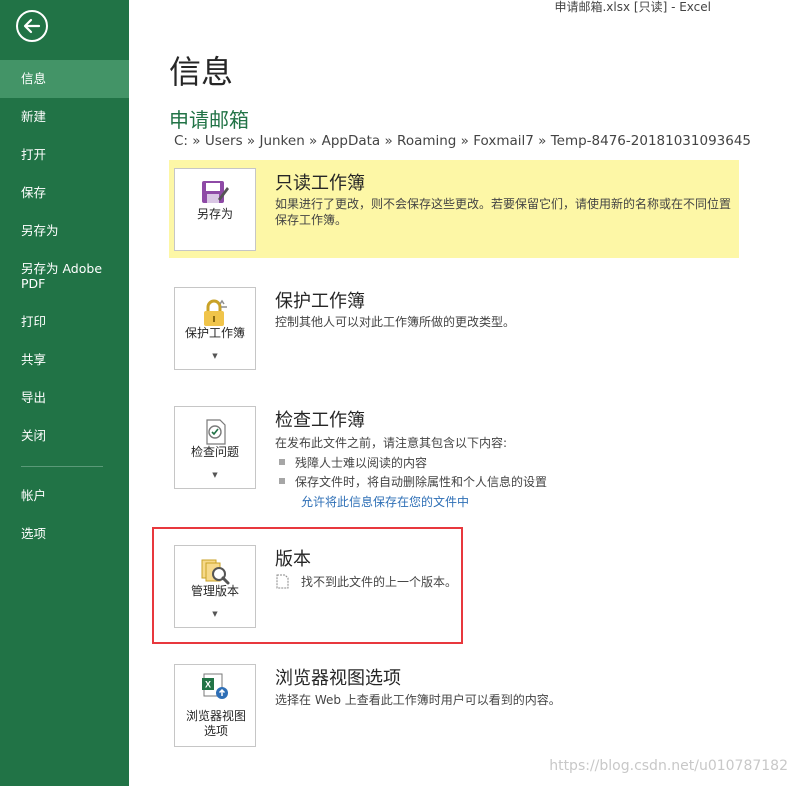 The height and width of the screenshot is (786, 797). I want to click on page-title: 信息, so click(201, 72).